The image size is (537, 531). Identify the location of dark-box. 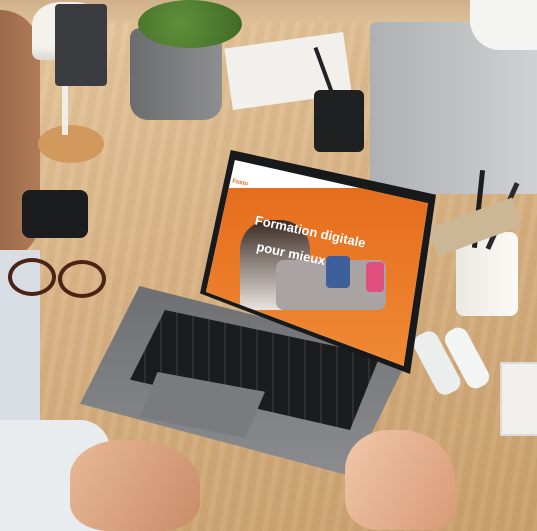
(81, 45).